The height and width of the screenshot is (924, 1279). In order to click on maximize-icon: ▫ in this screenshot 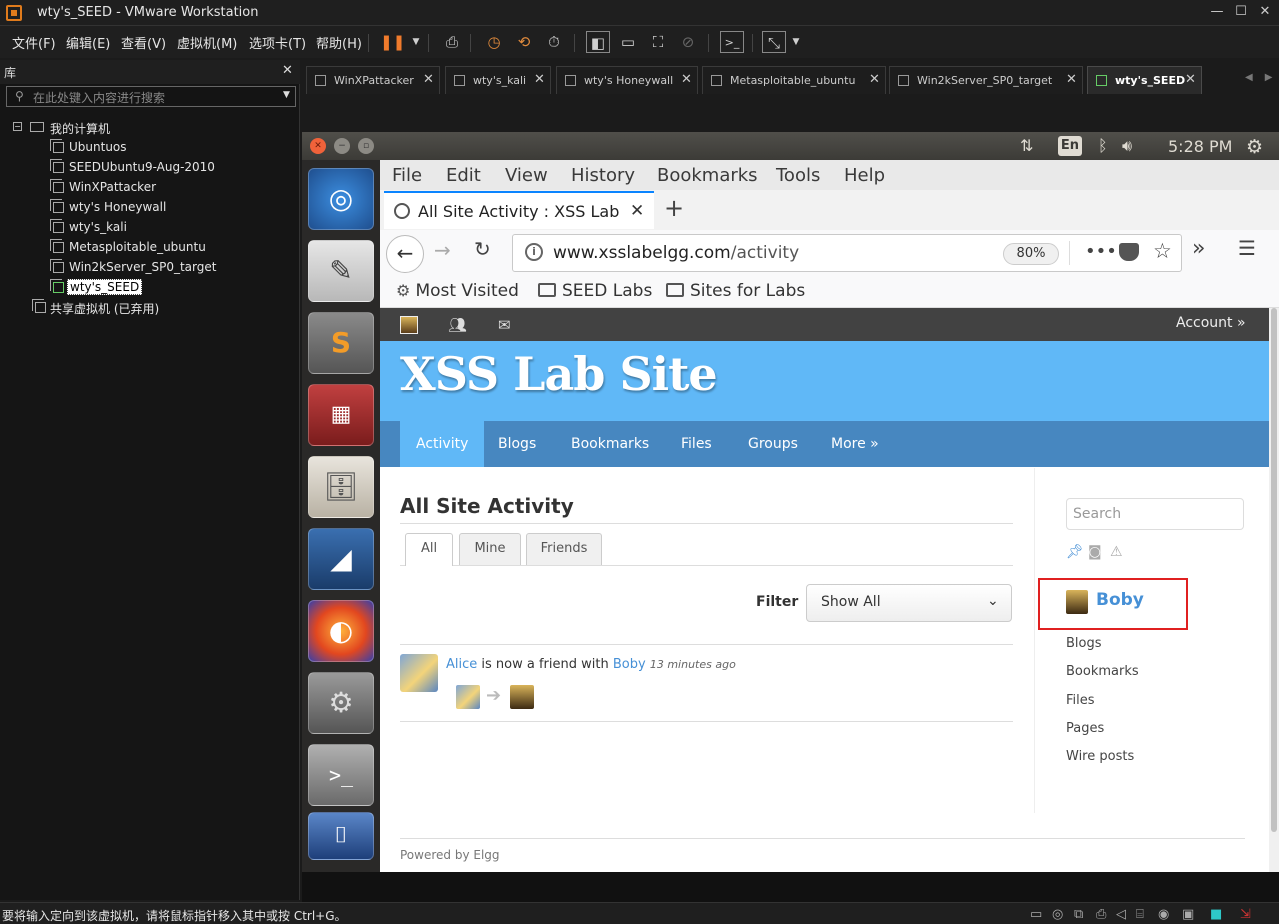, I will do `click(366, 146)`.